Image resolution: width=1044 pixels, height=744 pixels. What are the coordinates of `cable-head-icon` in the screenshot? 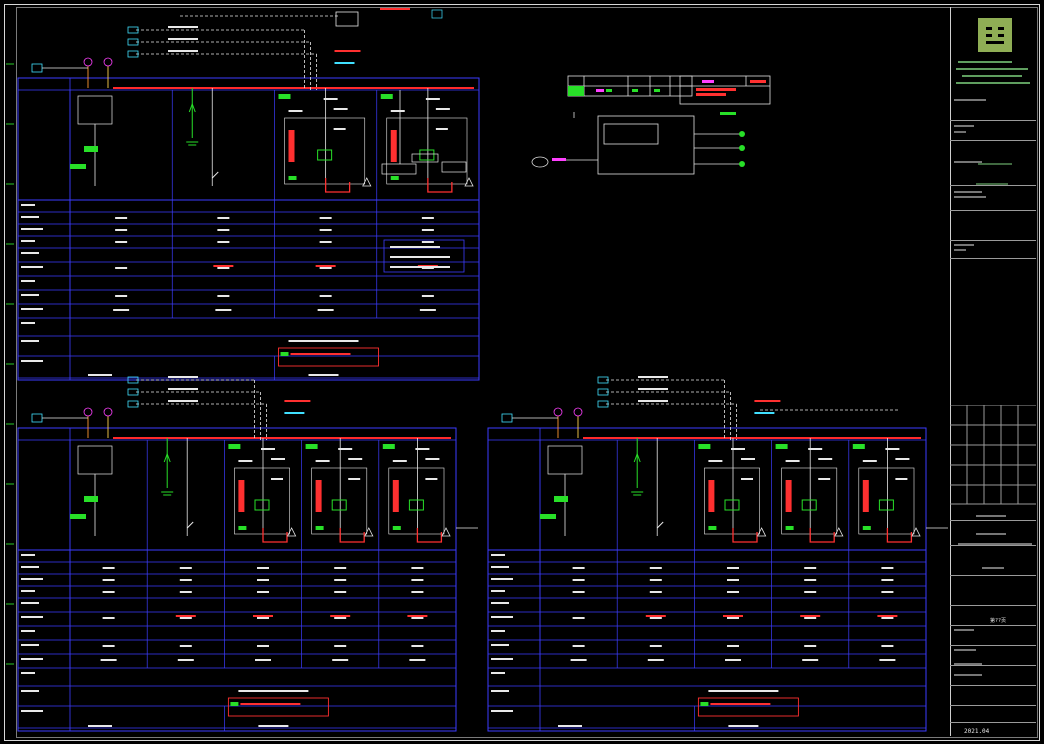 It's located at (291, 532).